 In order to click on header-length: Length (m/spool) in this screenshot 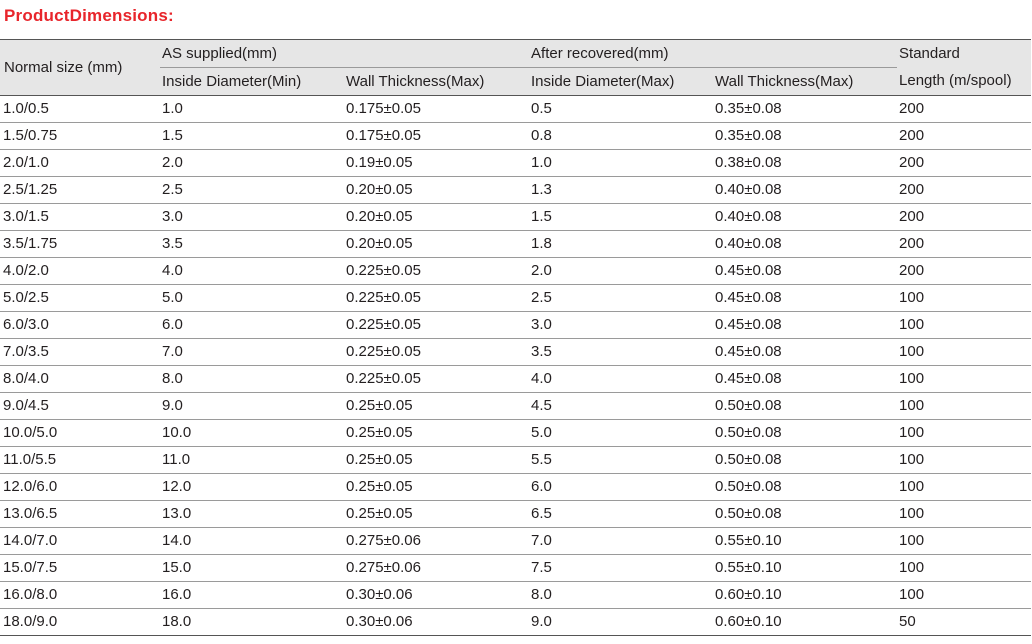, I will do `click(964, 81)`.